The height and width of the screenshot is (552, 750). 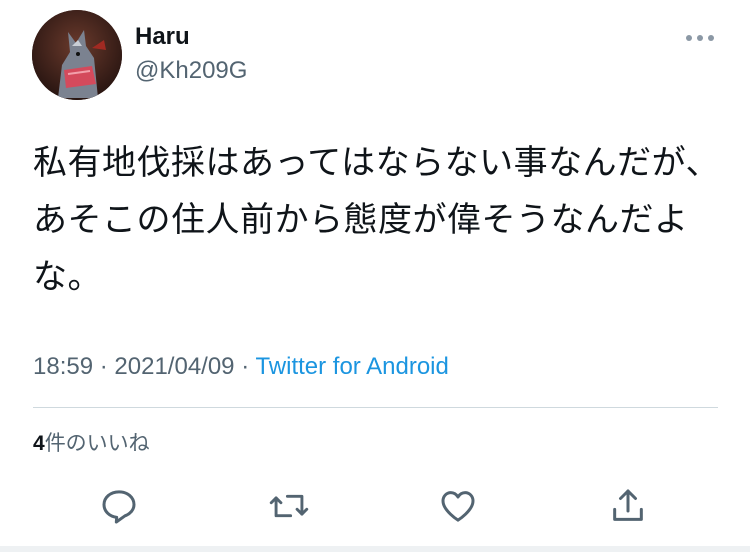 What do you see at coordinates (375, 506) in the screenshot?
I see `action-bar` at bounding box center [375, 506].